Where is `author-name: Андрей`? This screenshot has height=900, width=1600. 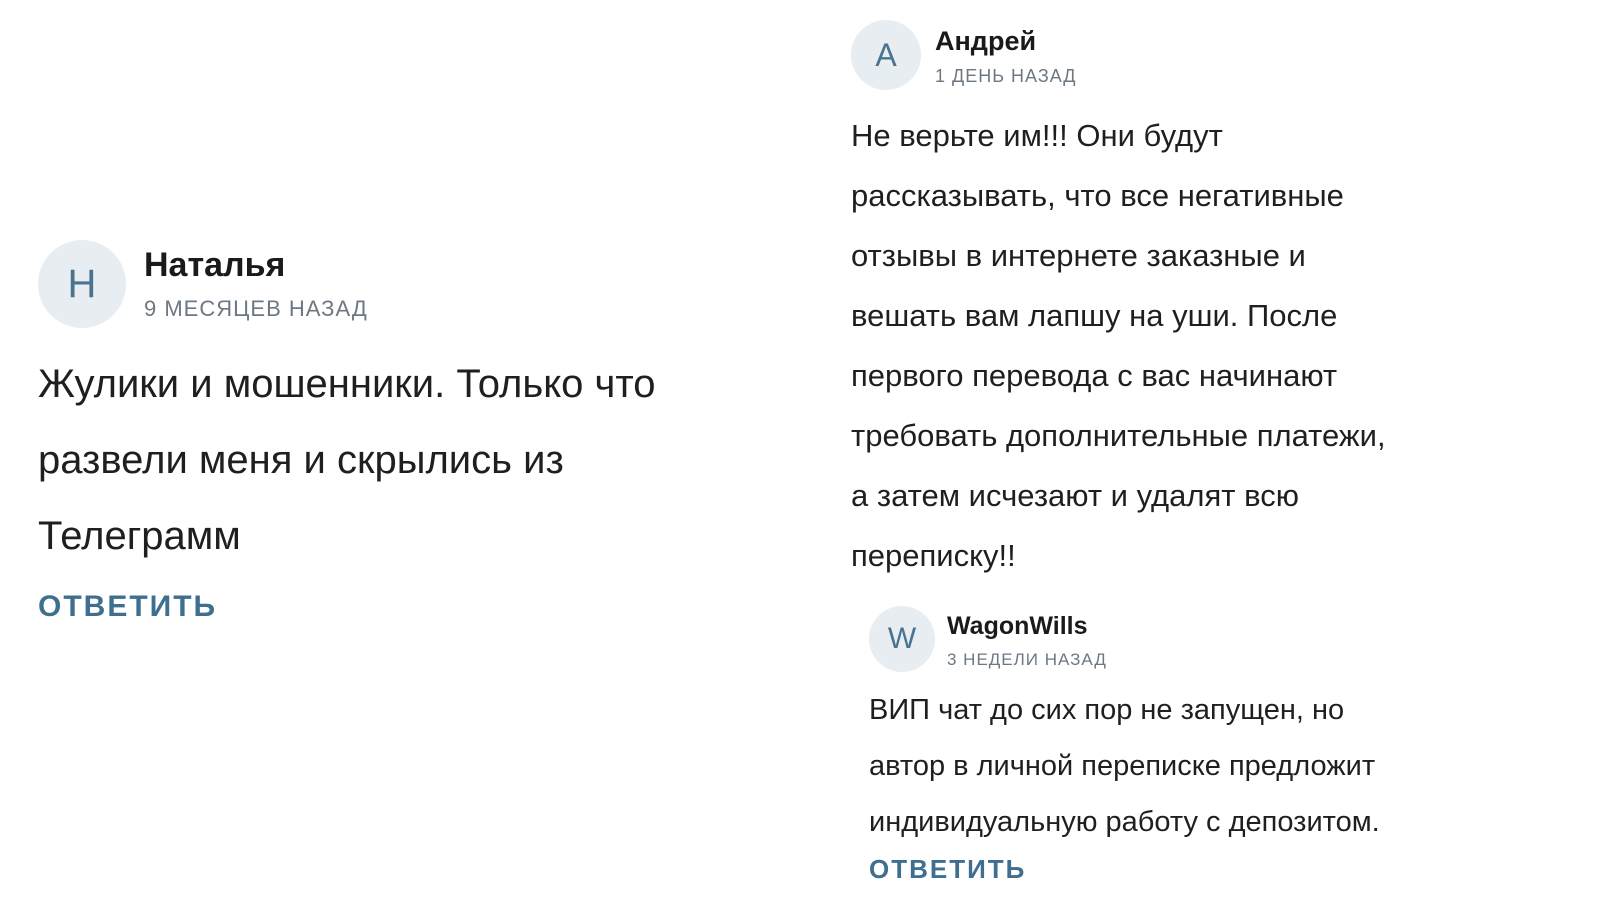 author-name: Андрей is located at coordinates (1006, 41).